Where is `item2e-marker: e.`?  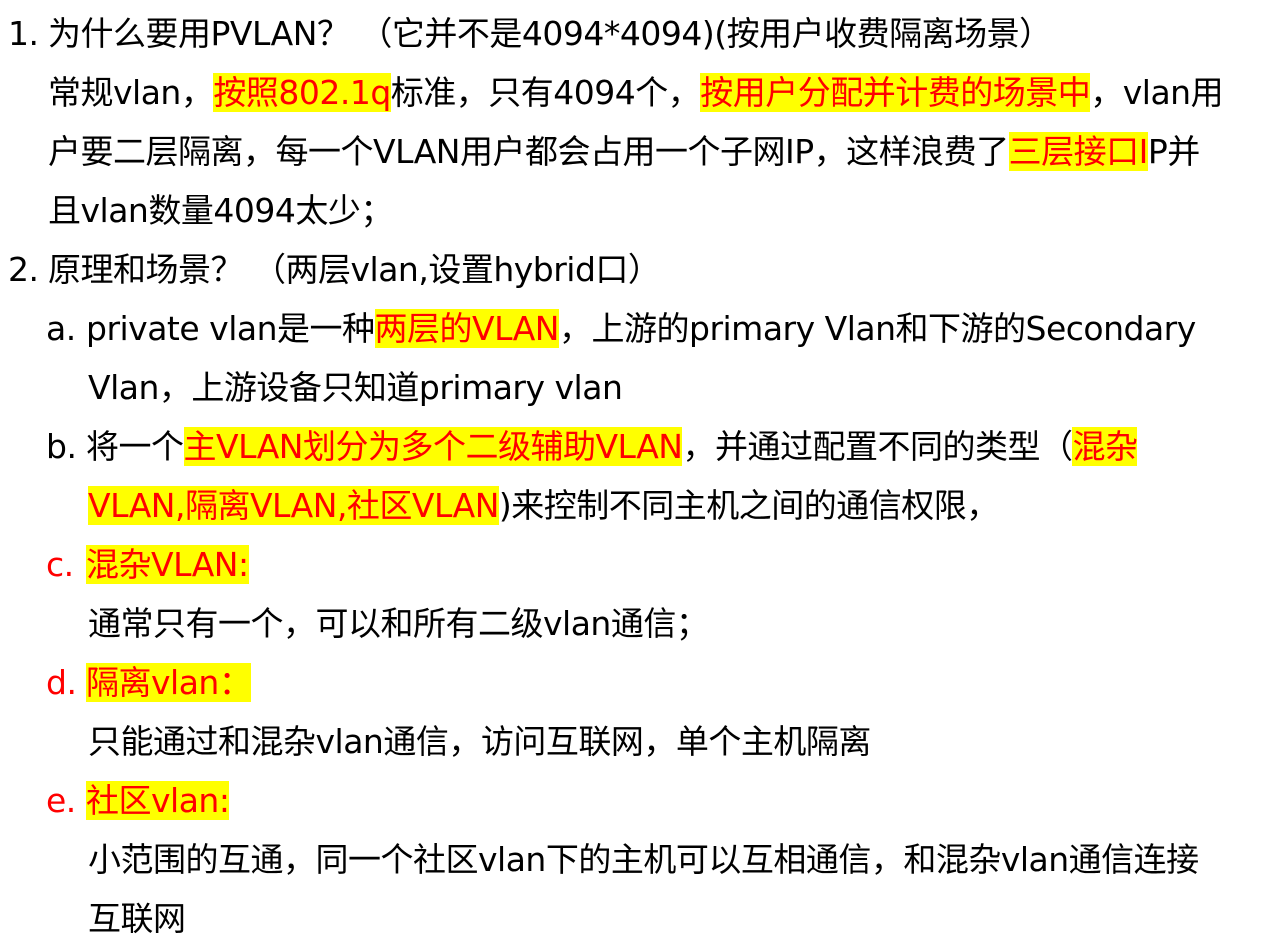
item2e-marker: e. is located at coordinates (61, 800).